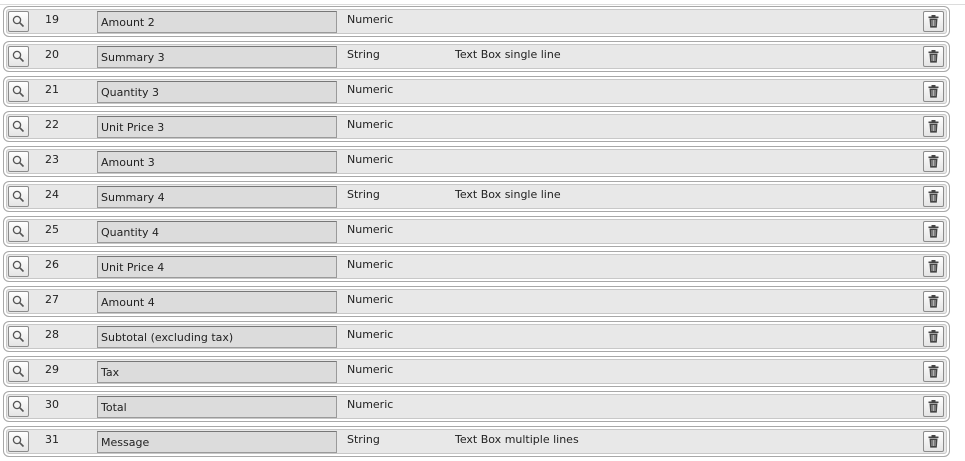  I want to click on field-name-input: Quantity 3, so click(217, 92).